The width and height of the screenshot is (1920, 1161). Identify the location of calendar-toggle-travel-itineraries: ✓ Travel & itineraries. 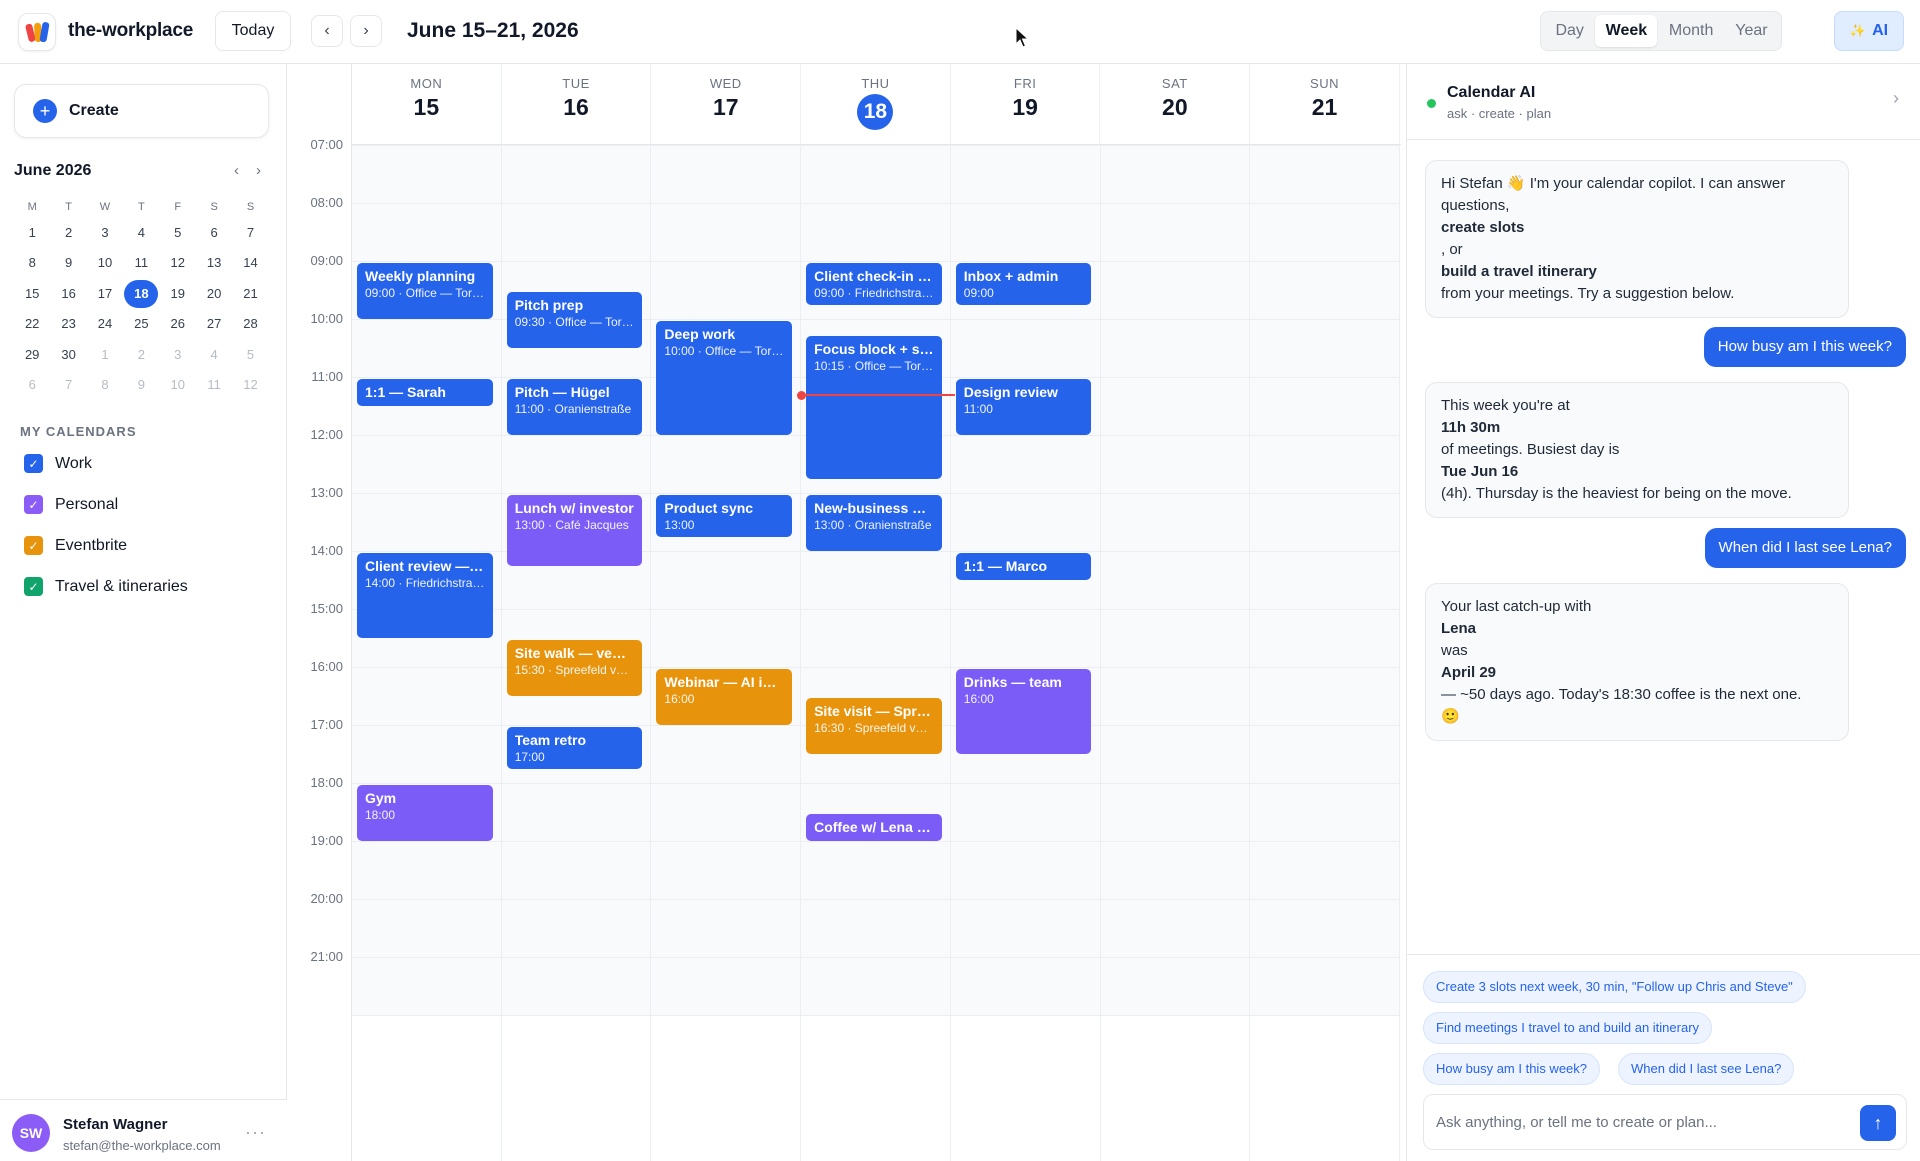
(106, 586).